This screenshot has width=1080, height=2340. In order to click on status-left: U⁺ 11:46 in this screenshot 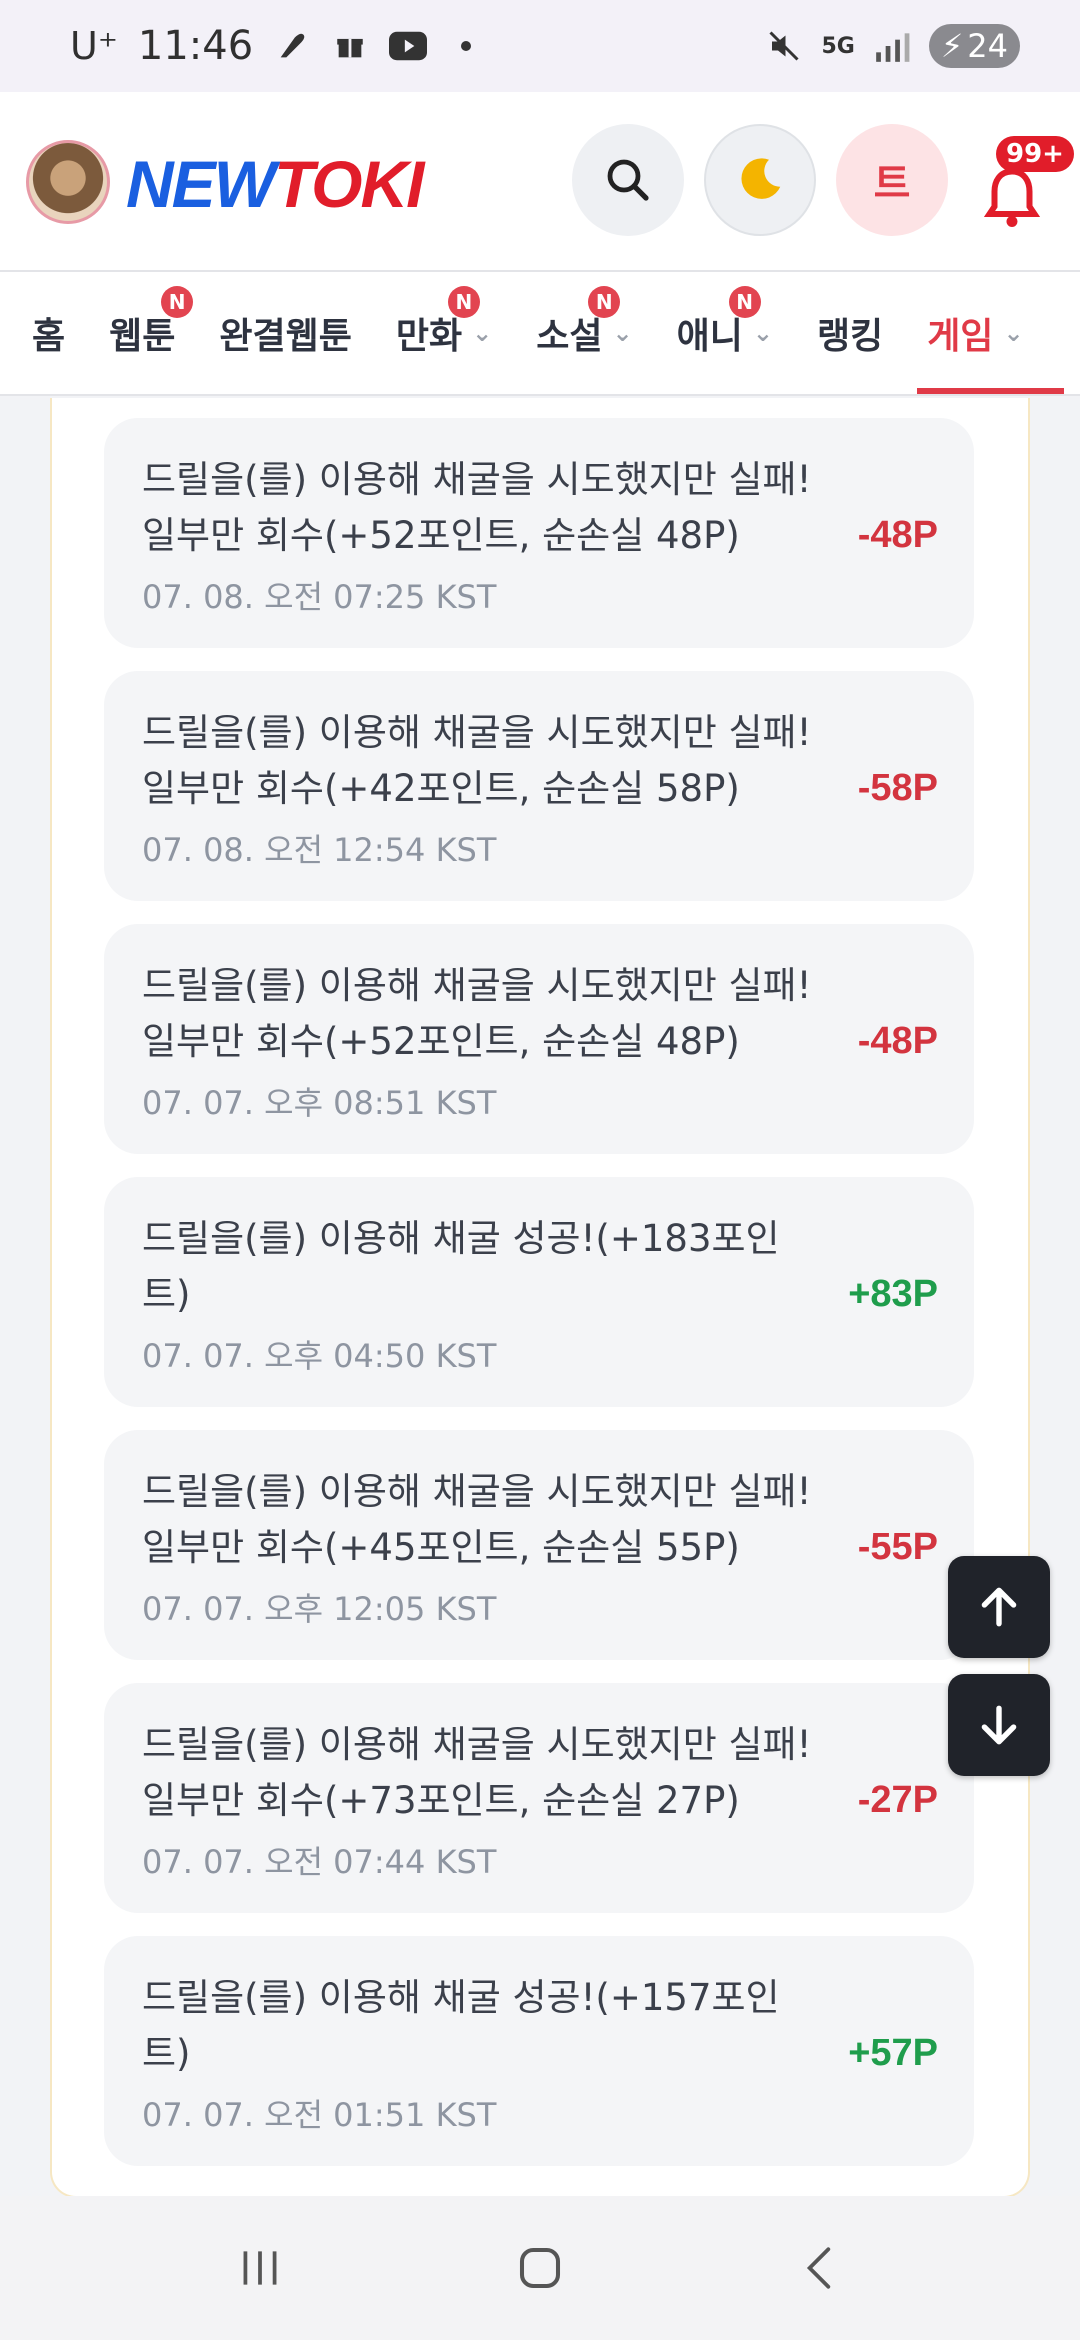, I will do `click(277, 46)`.